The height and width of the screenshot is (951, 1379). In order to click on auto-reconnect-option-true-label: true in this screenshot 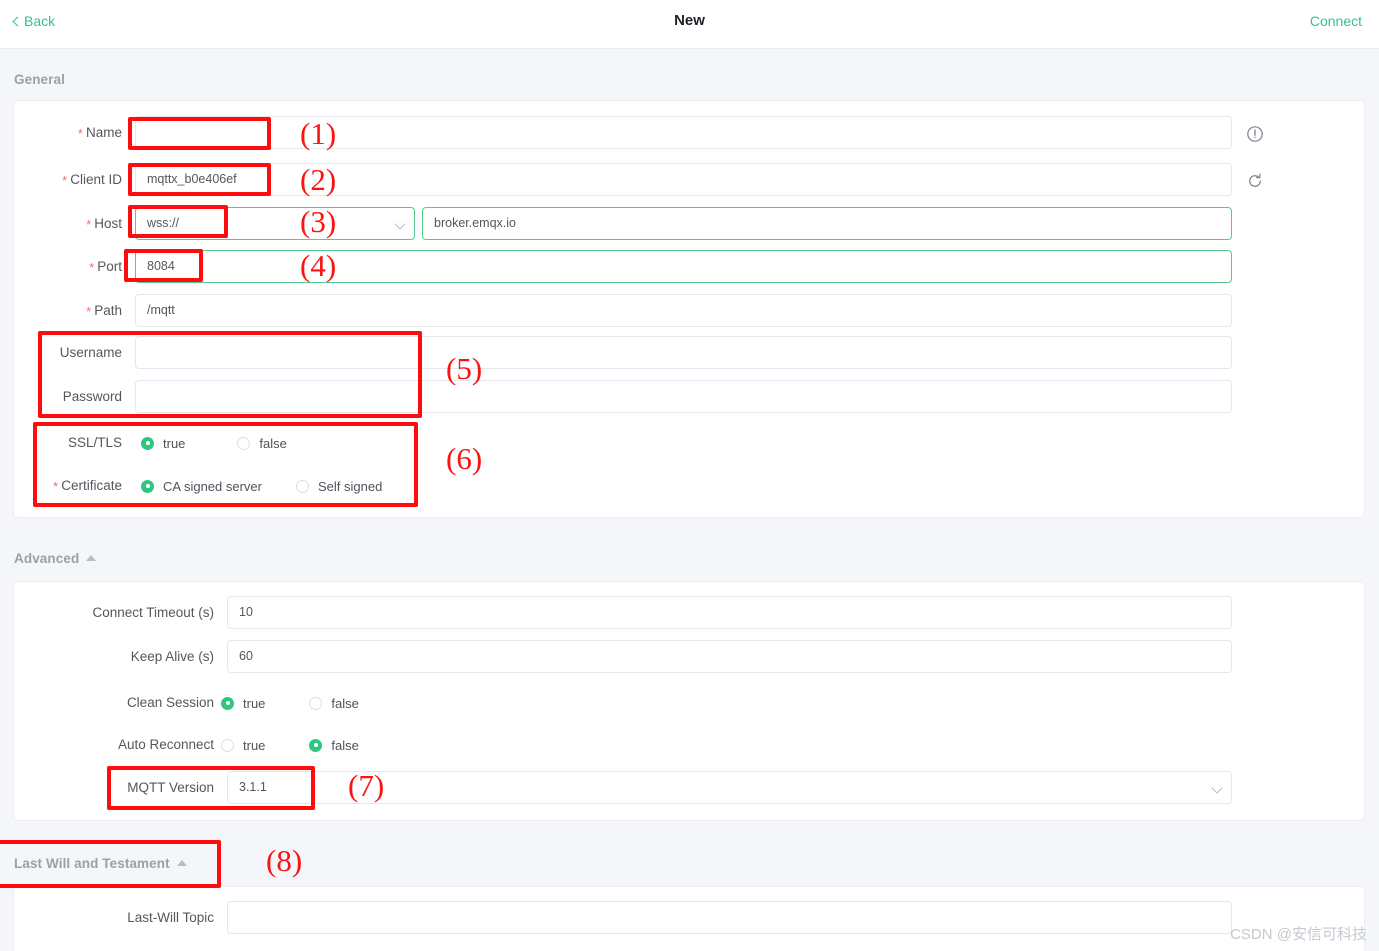, I will do `click(254, 745)`.